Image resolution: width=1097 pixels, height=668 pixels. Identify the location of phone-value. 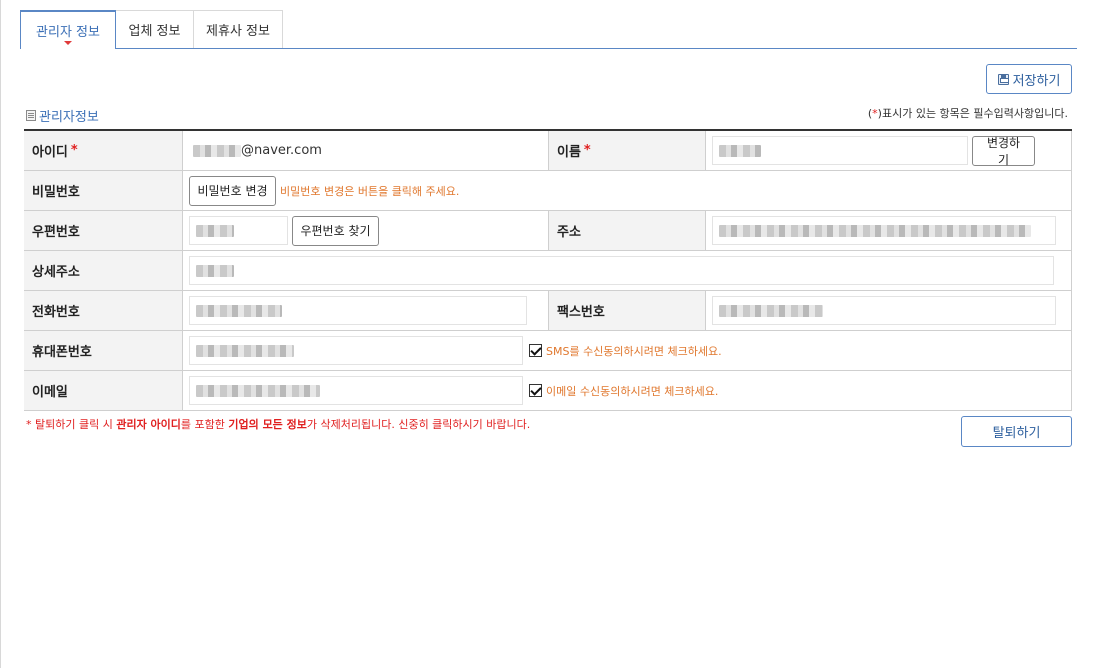
(366, 310).